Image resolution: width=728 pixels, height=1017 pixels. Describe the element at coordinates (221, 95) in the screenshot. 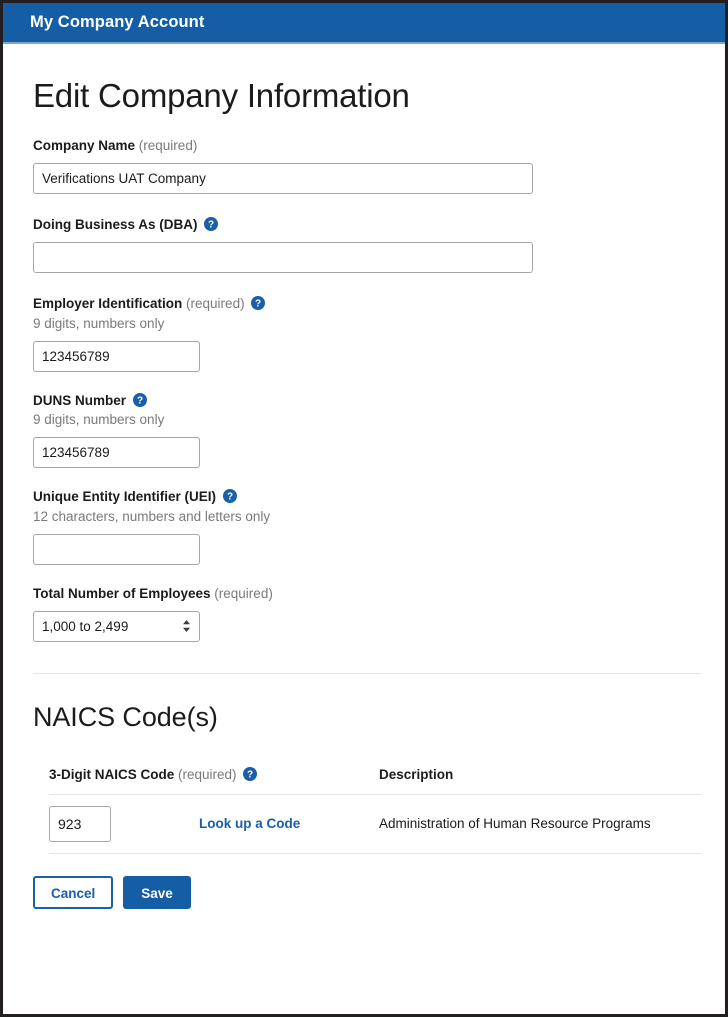

I see `page-title: Edit Company Information` at that location.